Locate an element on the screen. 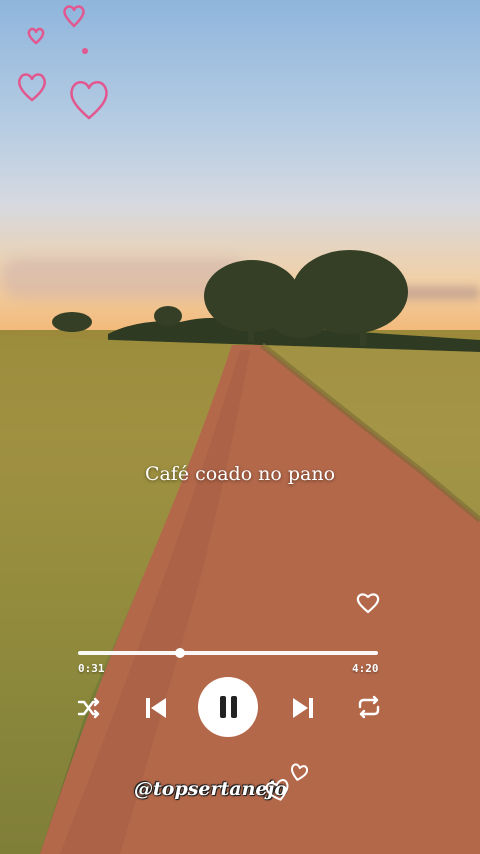  shuffle-icon is located at coordinates (88, 708).